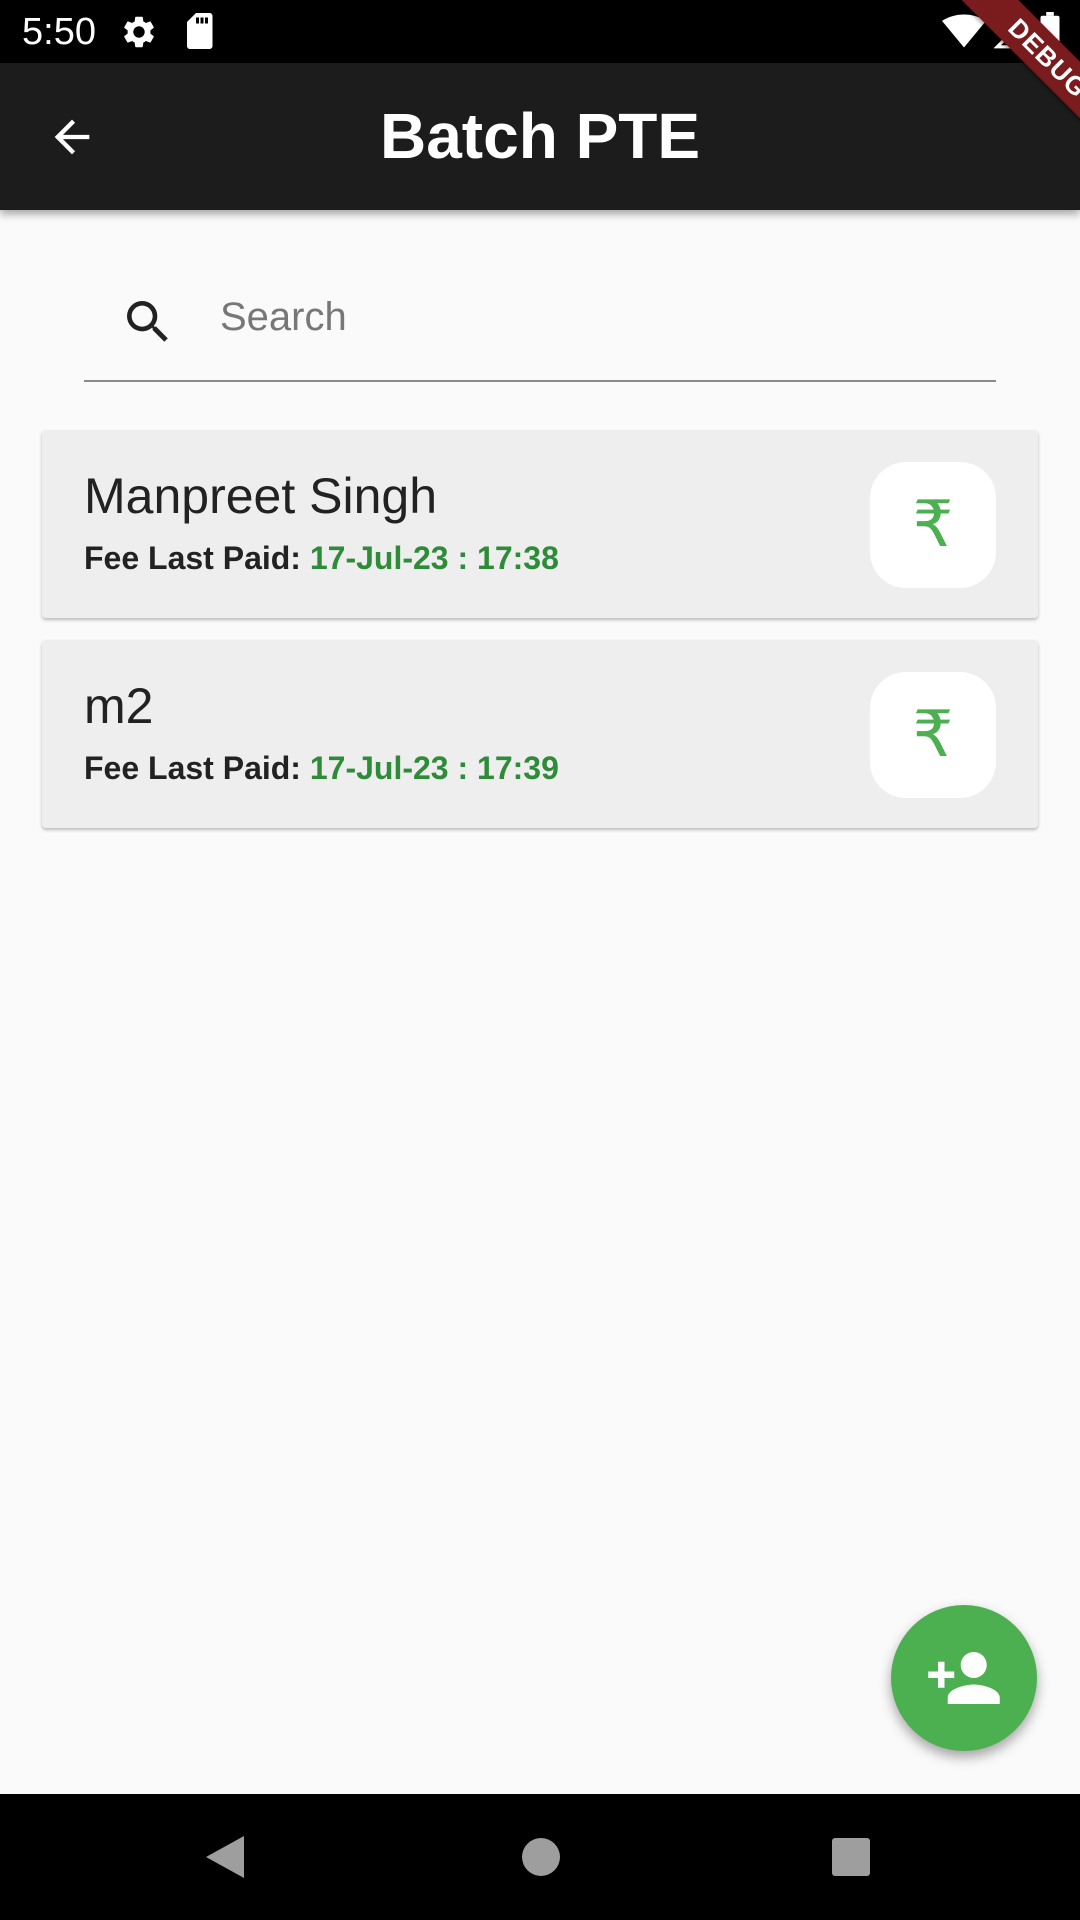  I want to click on signal-icon, so click(1012, 30).